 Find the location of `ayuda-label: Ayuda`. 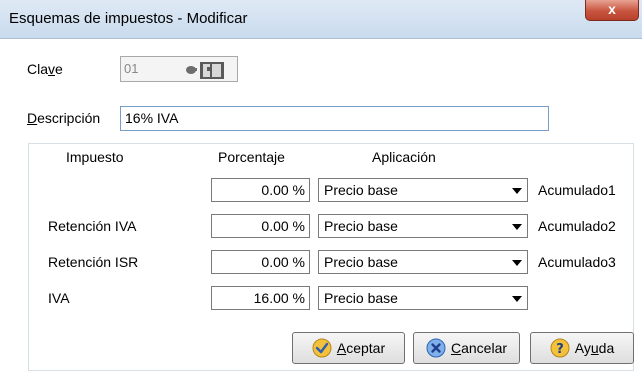

ayuda-label: Ayuda is located at coordinates (594, 348).